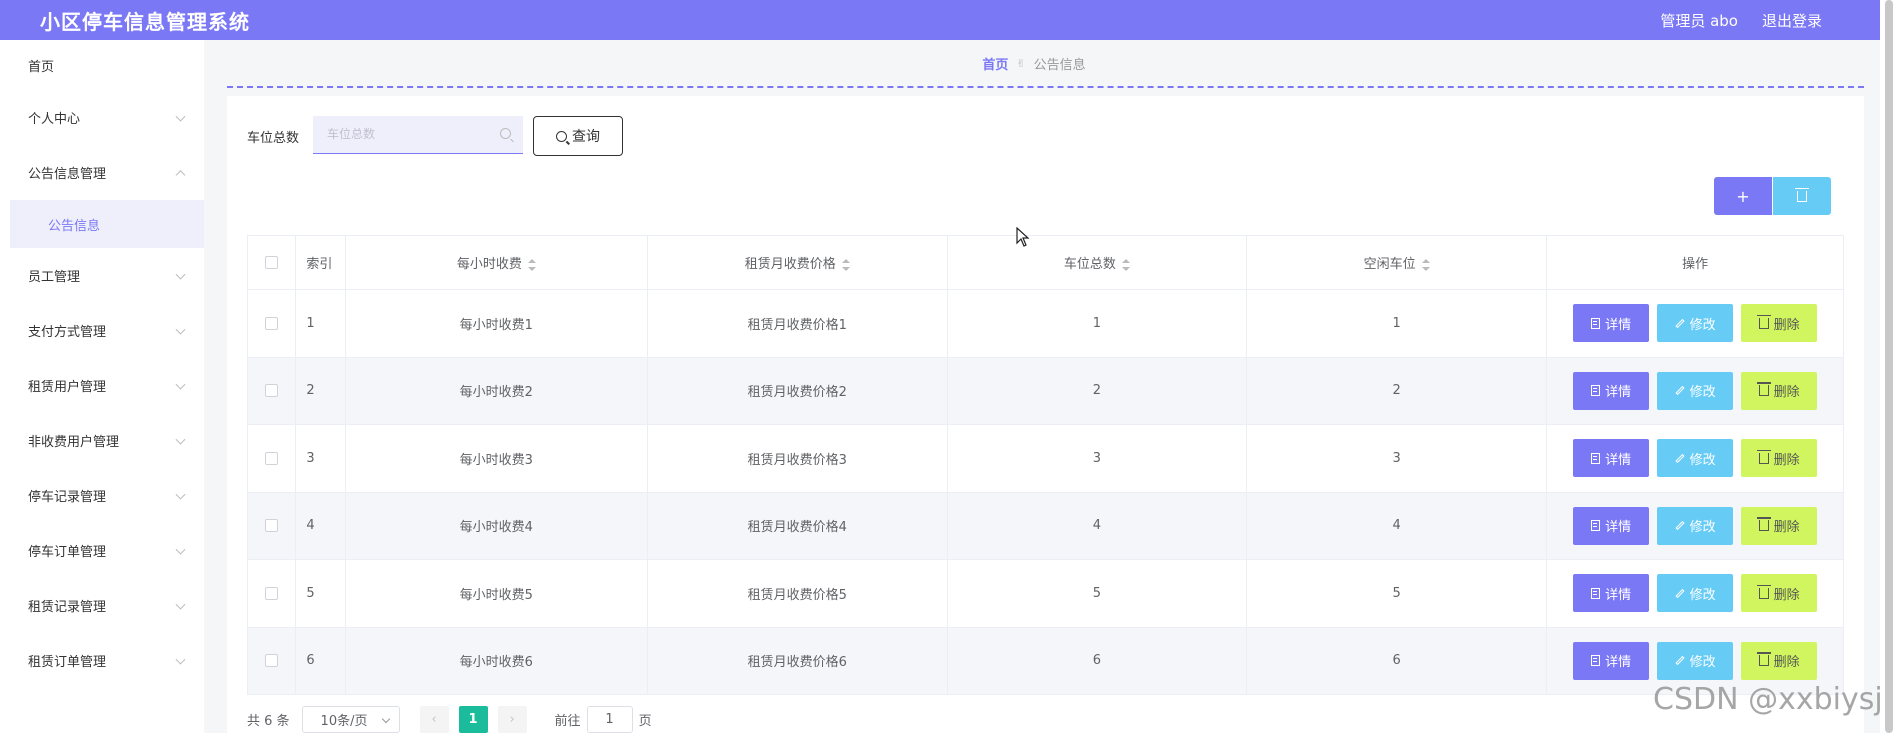 This screenshot has height=733, width=1900. Describe the element at coordinates (67, 332) in the screenshot. I see `sidebar-item-label: 支付方式管理` at that location.